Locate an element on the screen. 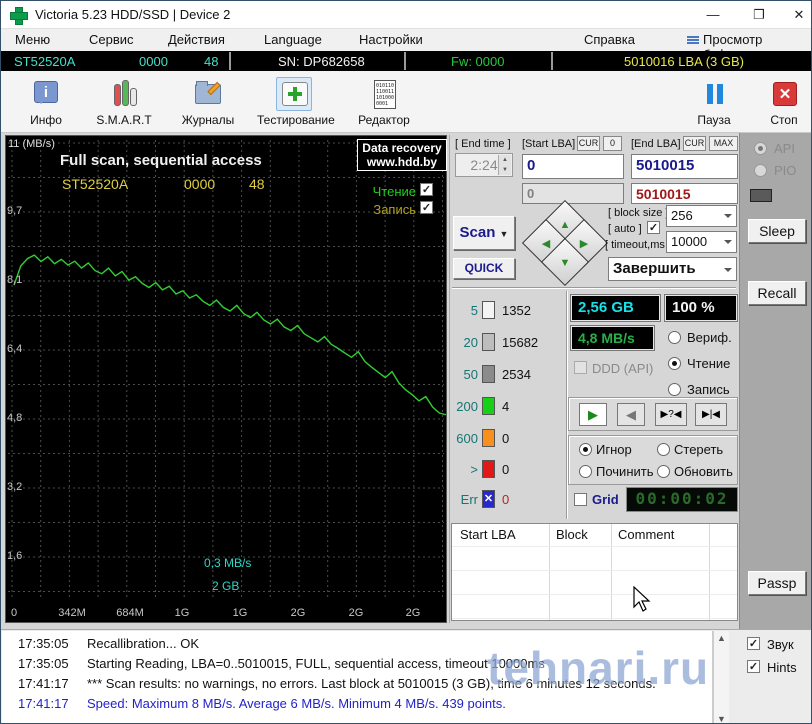 The image size is (812, 724). sound-checkbox: ✓ is located at coordinates (753, 643).